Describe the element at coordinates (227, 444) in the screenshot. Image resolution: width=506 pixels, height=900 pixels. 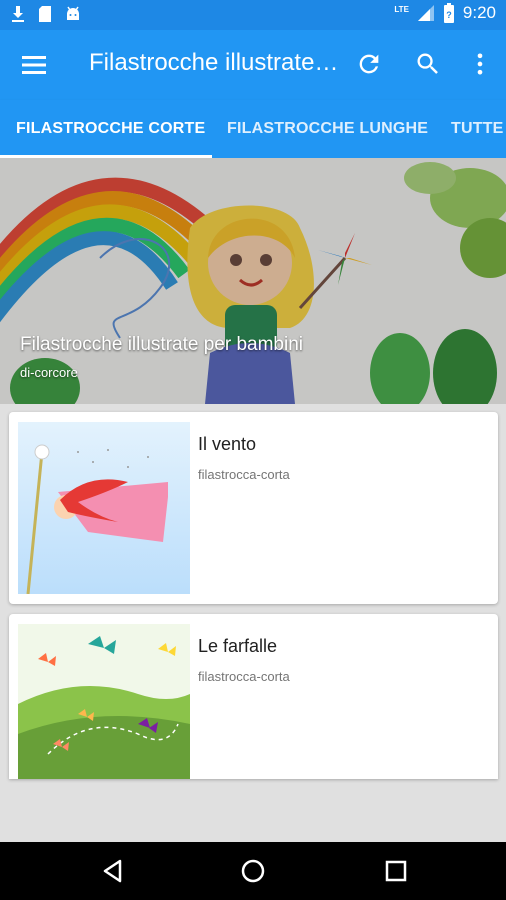
I see `card-title: Il vento` at that location.